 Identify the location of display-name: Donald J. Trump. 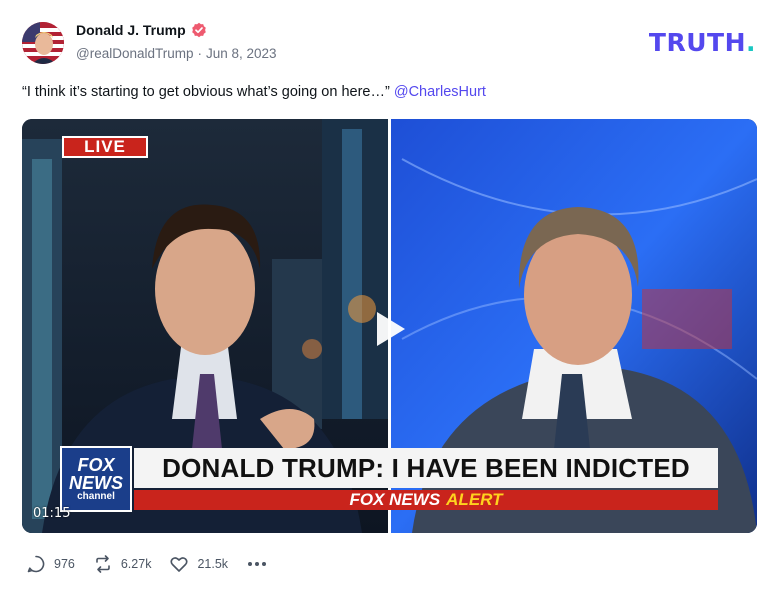
(131, 30).